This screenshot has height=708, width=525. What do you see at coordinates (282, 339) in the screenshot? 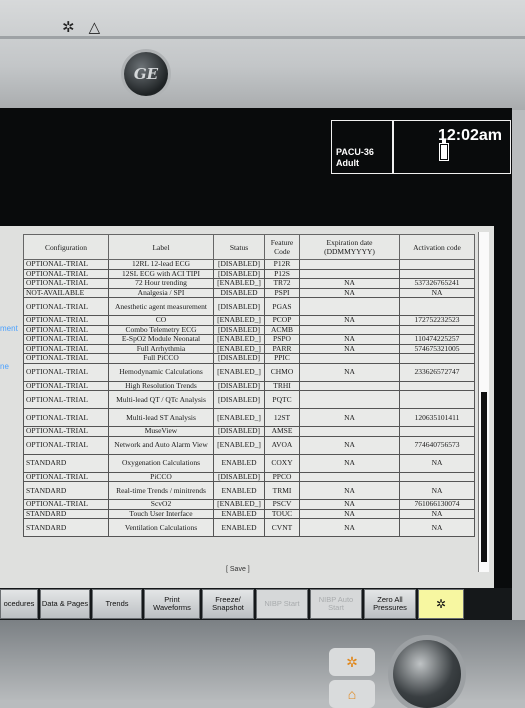
I see `feature-code-cell: PSPO` at bounding box center [282, 339].